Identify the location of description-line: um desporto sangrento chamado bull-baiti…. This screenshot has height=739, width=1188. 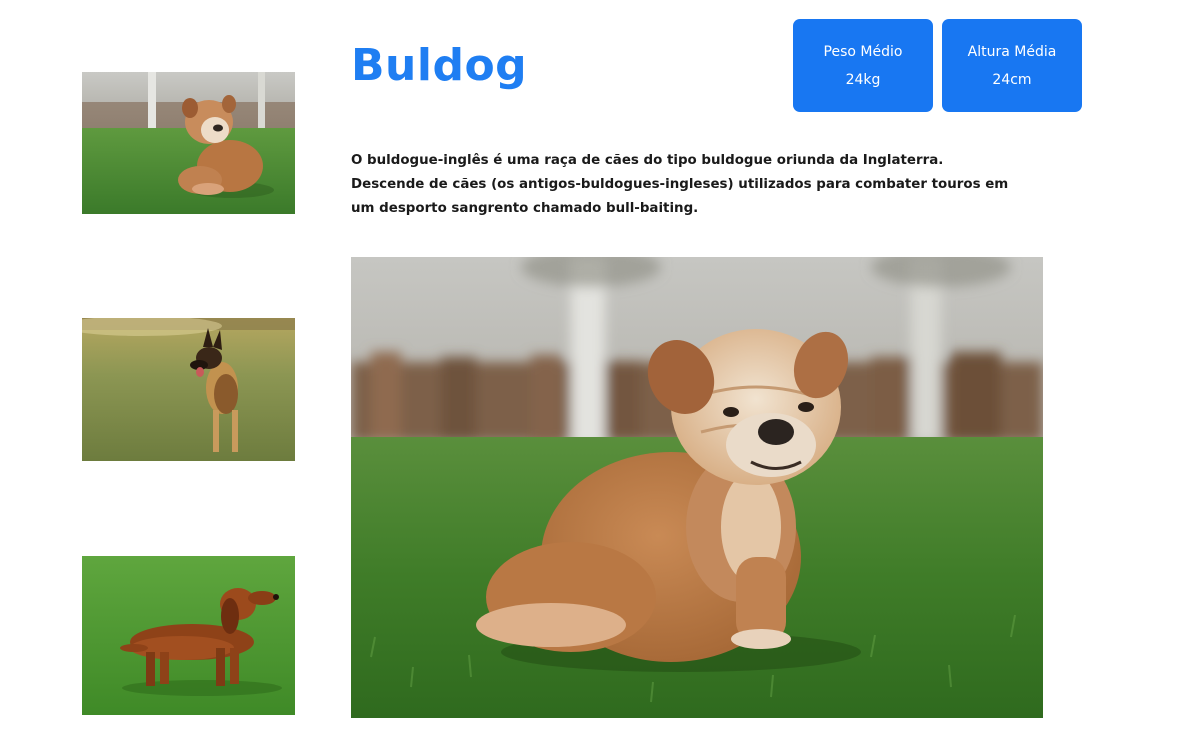
(525, 208).